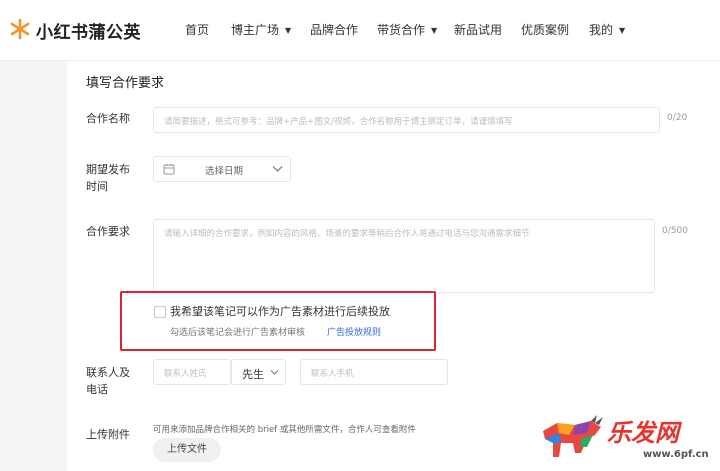 The image size is (720, 471). Describe the element at coordinates (332, 374) in the screenshot. I see `contact-phone-placeholder: 联系人手机` at that location.